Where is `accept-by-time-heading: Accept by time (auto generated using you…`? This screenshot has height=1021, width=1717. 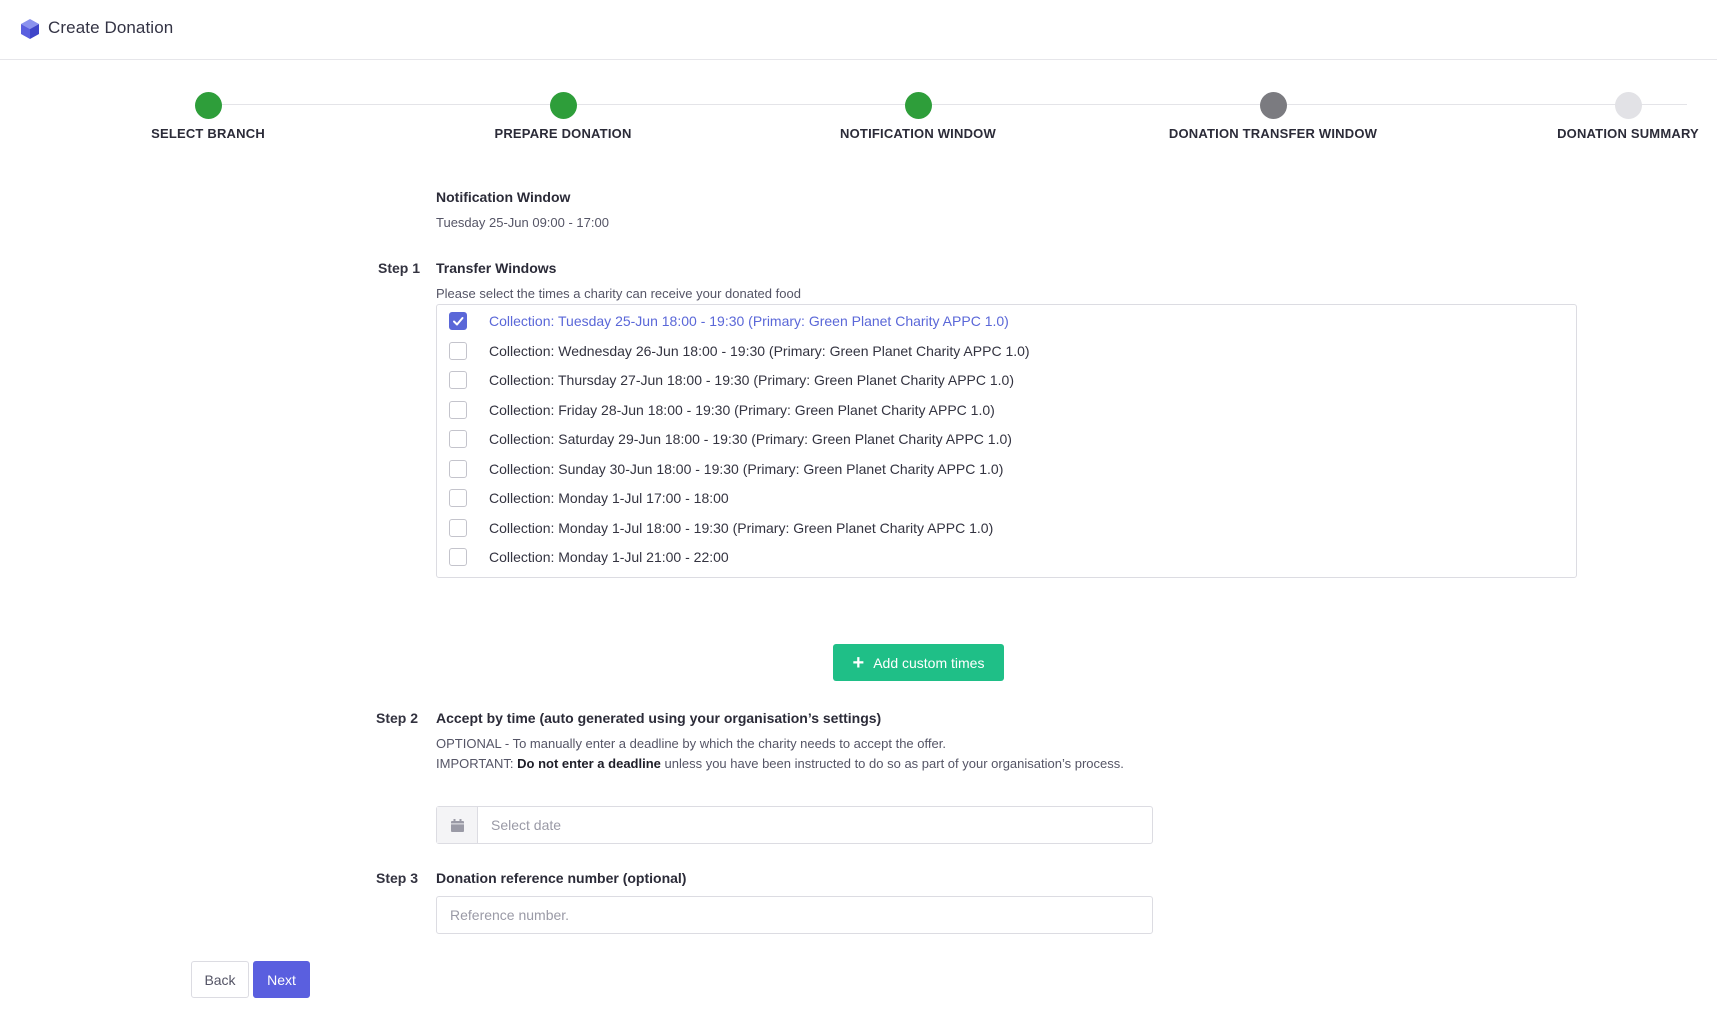 accept-by-time-heading: Accept by time (auto generated using you… is located at coordinates (659, 718).